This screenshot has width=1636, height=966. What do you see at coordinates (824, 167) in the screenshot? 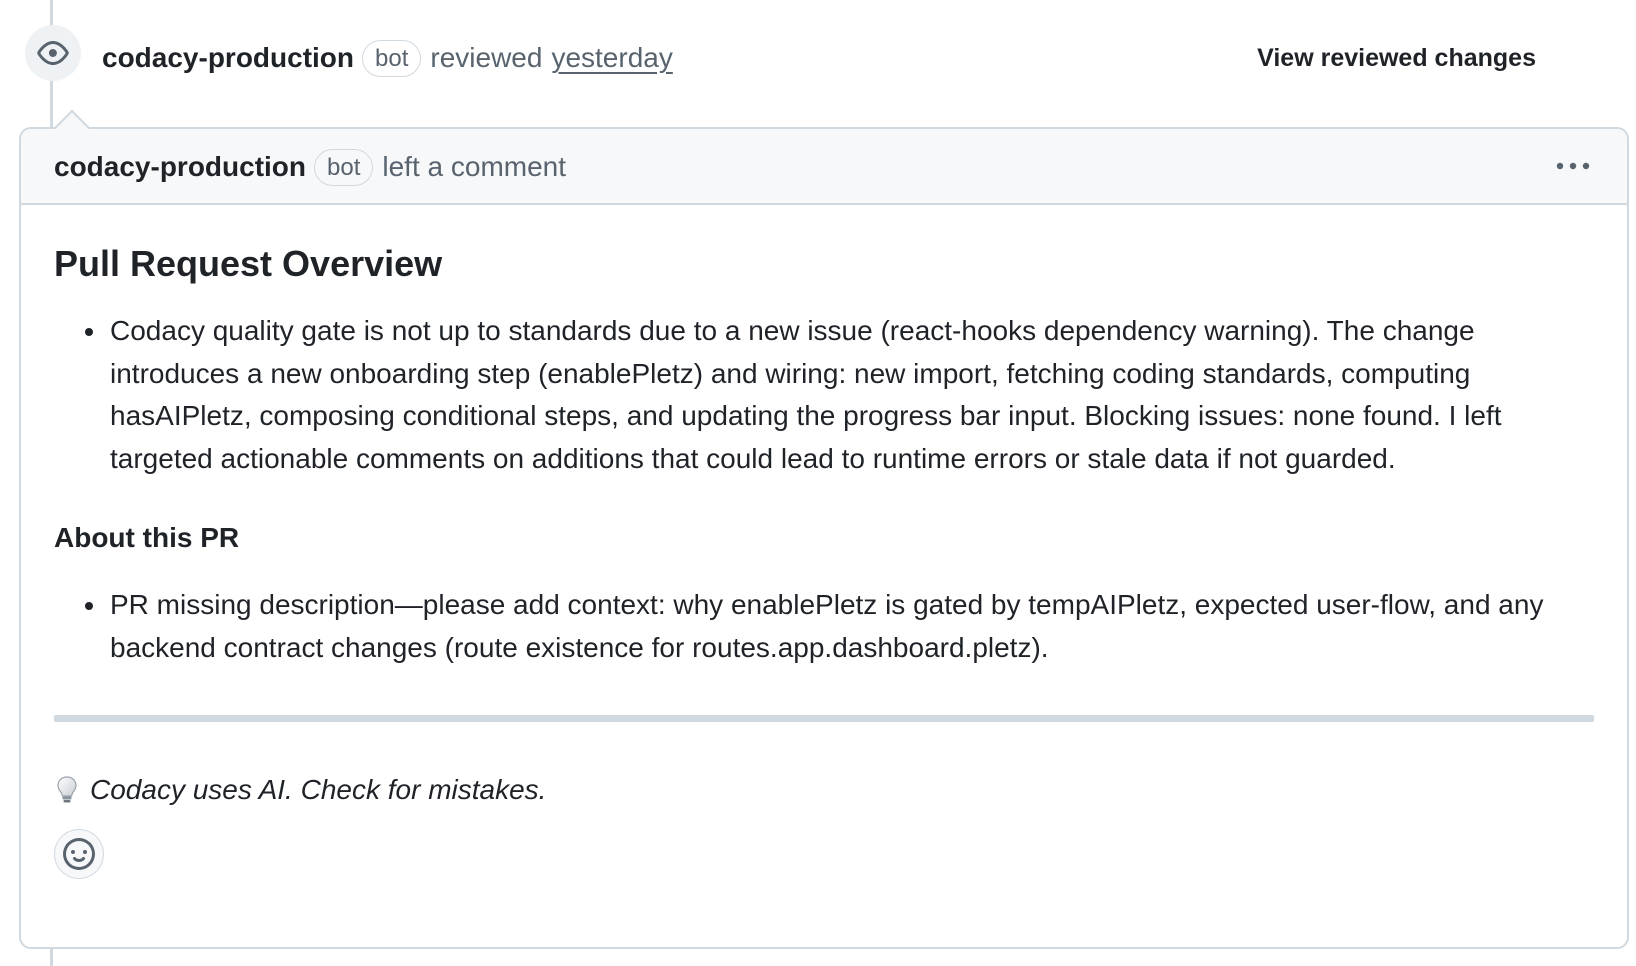
I see `comment-header: codacy-production bot left a comment` at bounding box center [824, 167].